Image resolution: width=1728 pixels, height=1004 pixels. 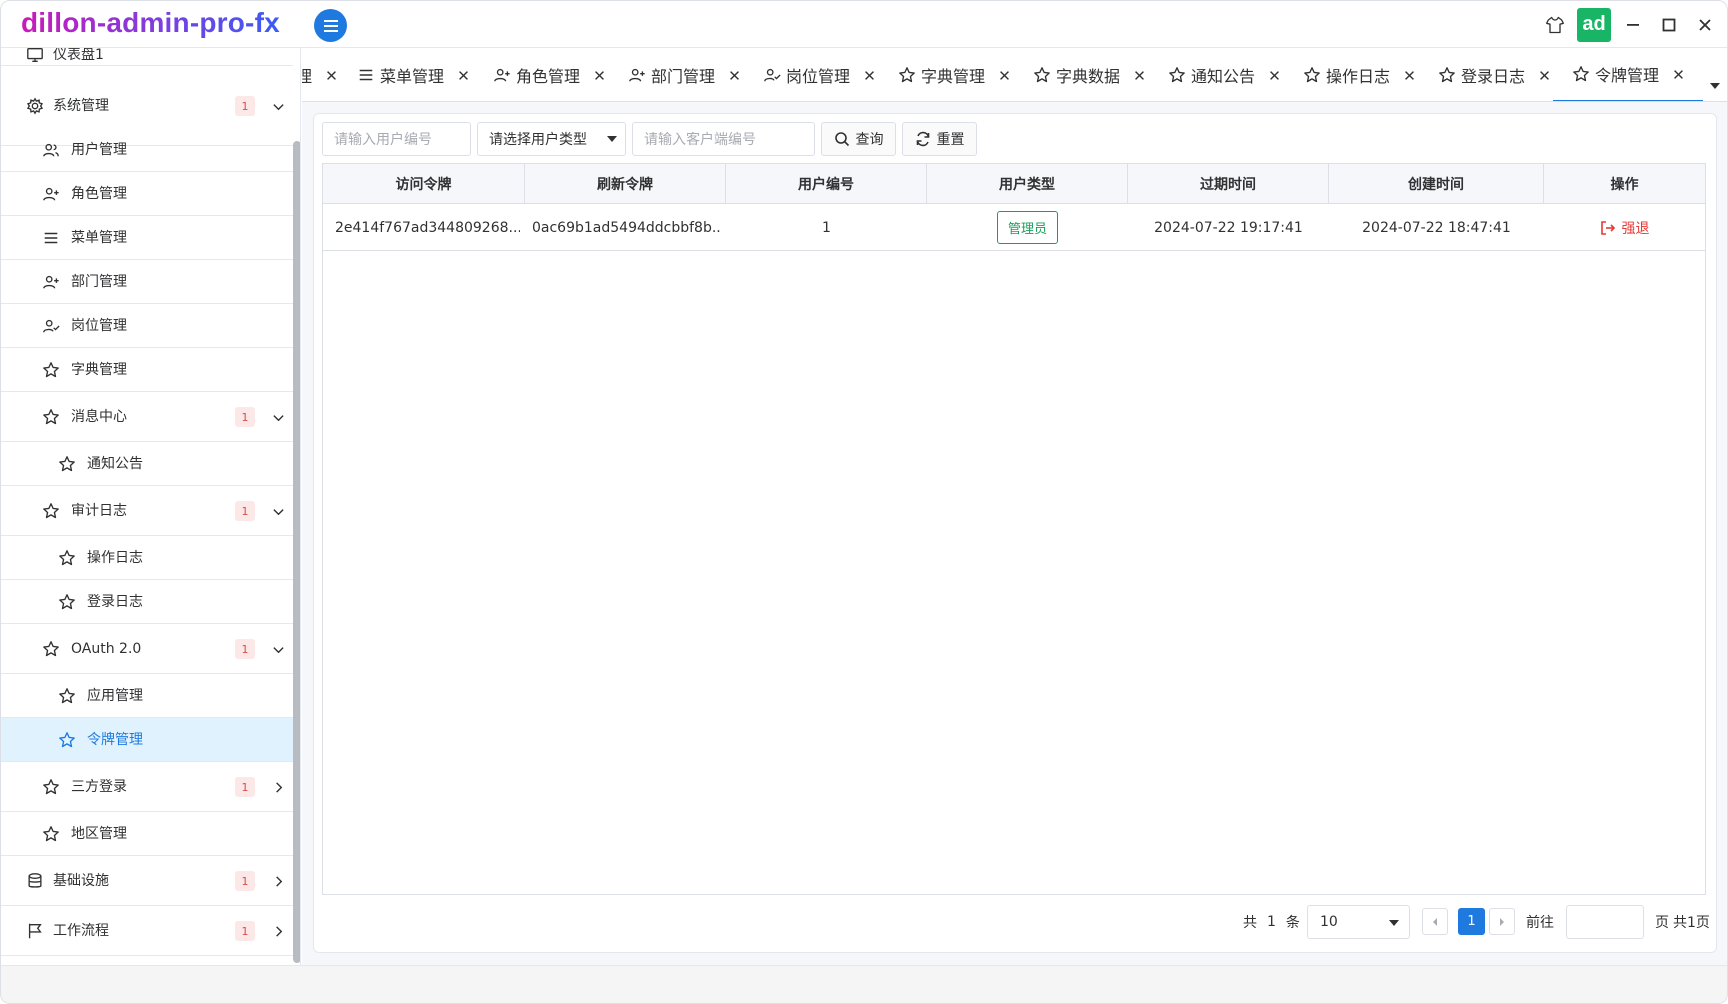 I want to click on tab-4: 岗位管理, so click(x=819, y=74).